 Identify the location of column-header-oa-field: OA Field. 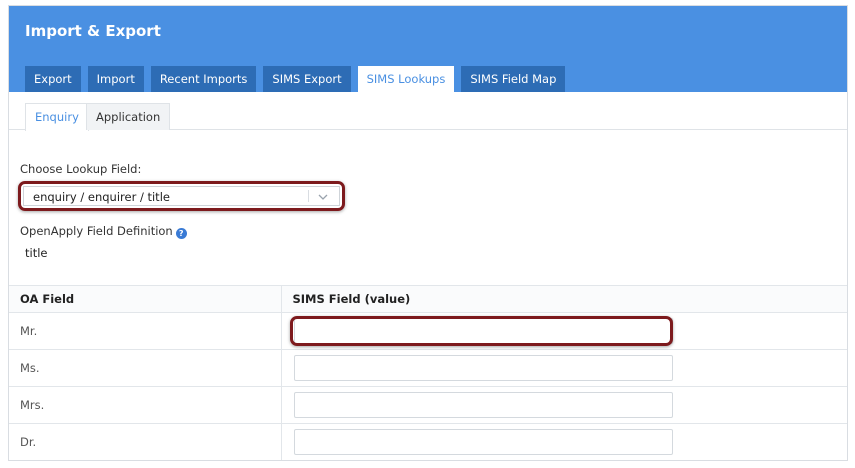
(145, 299).